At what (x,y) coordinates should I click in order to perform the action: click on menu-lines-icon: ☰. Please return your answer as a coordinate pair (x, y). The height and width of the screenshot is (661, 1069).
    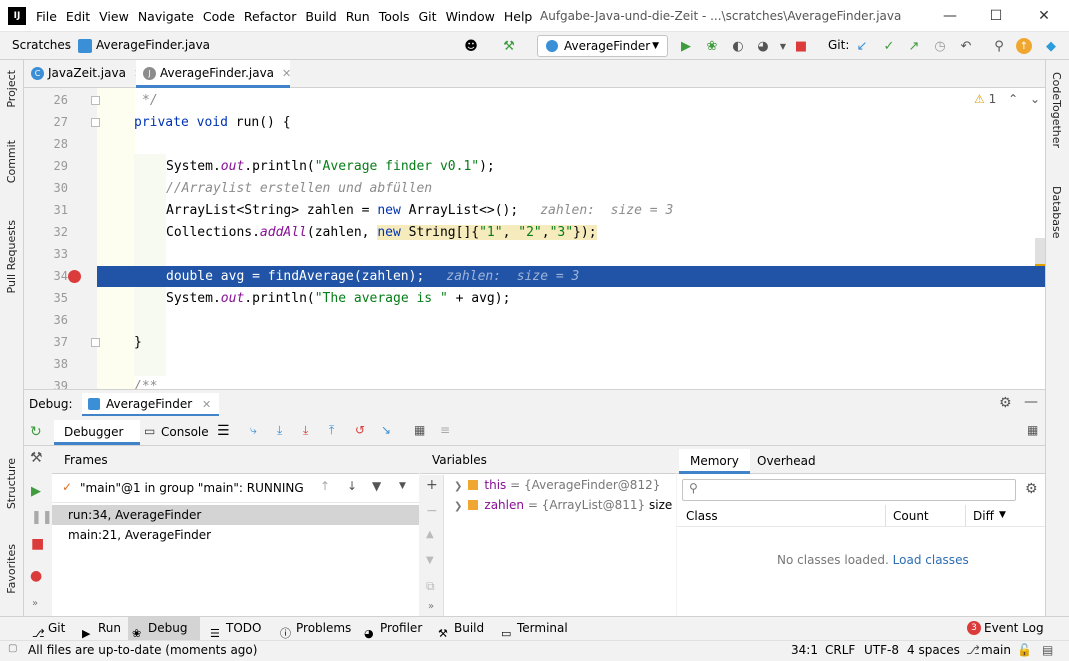
    Looking at the image, I should click on (223, 431).